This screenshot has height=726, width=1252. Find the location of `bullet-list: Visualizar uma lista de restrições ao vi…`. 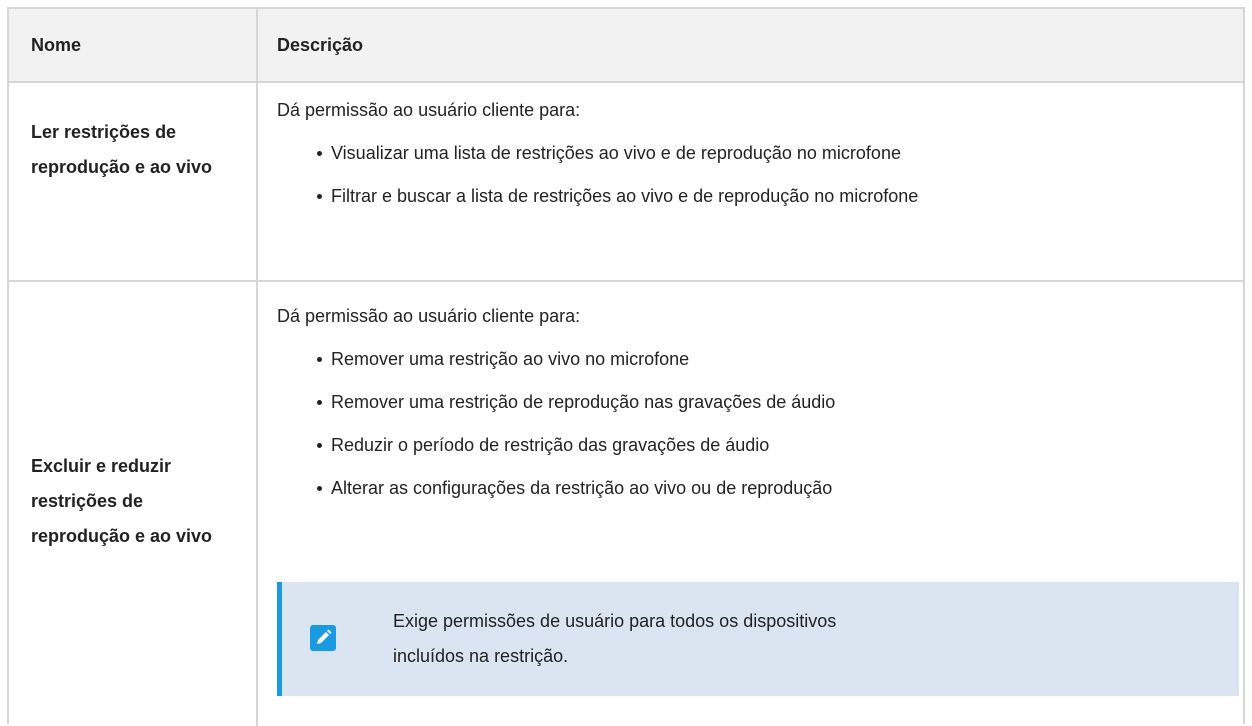

bullet-list: Visualizar uma lista de restrições ao vi… is located at coordinates (752, 174).